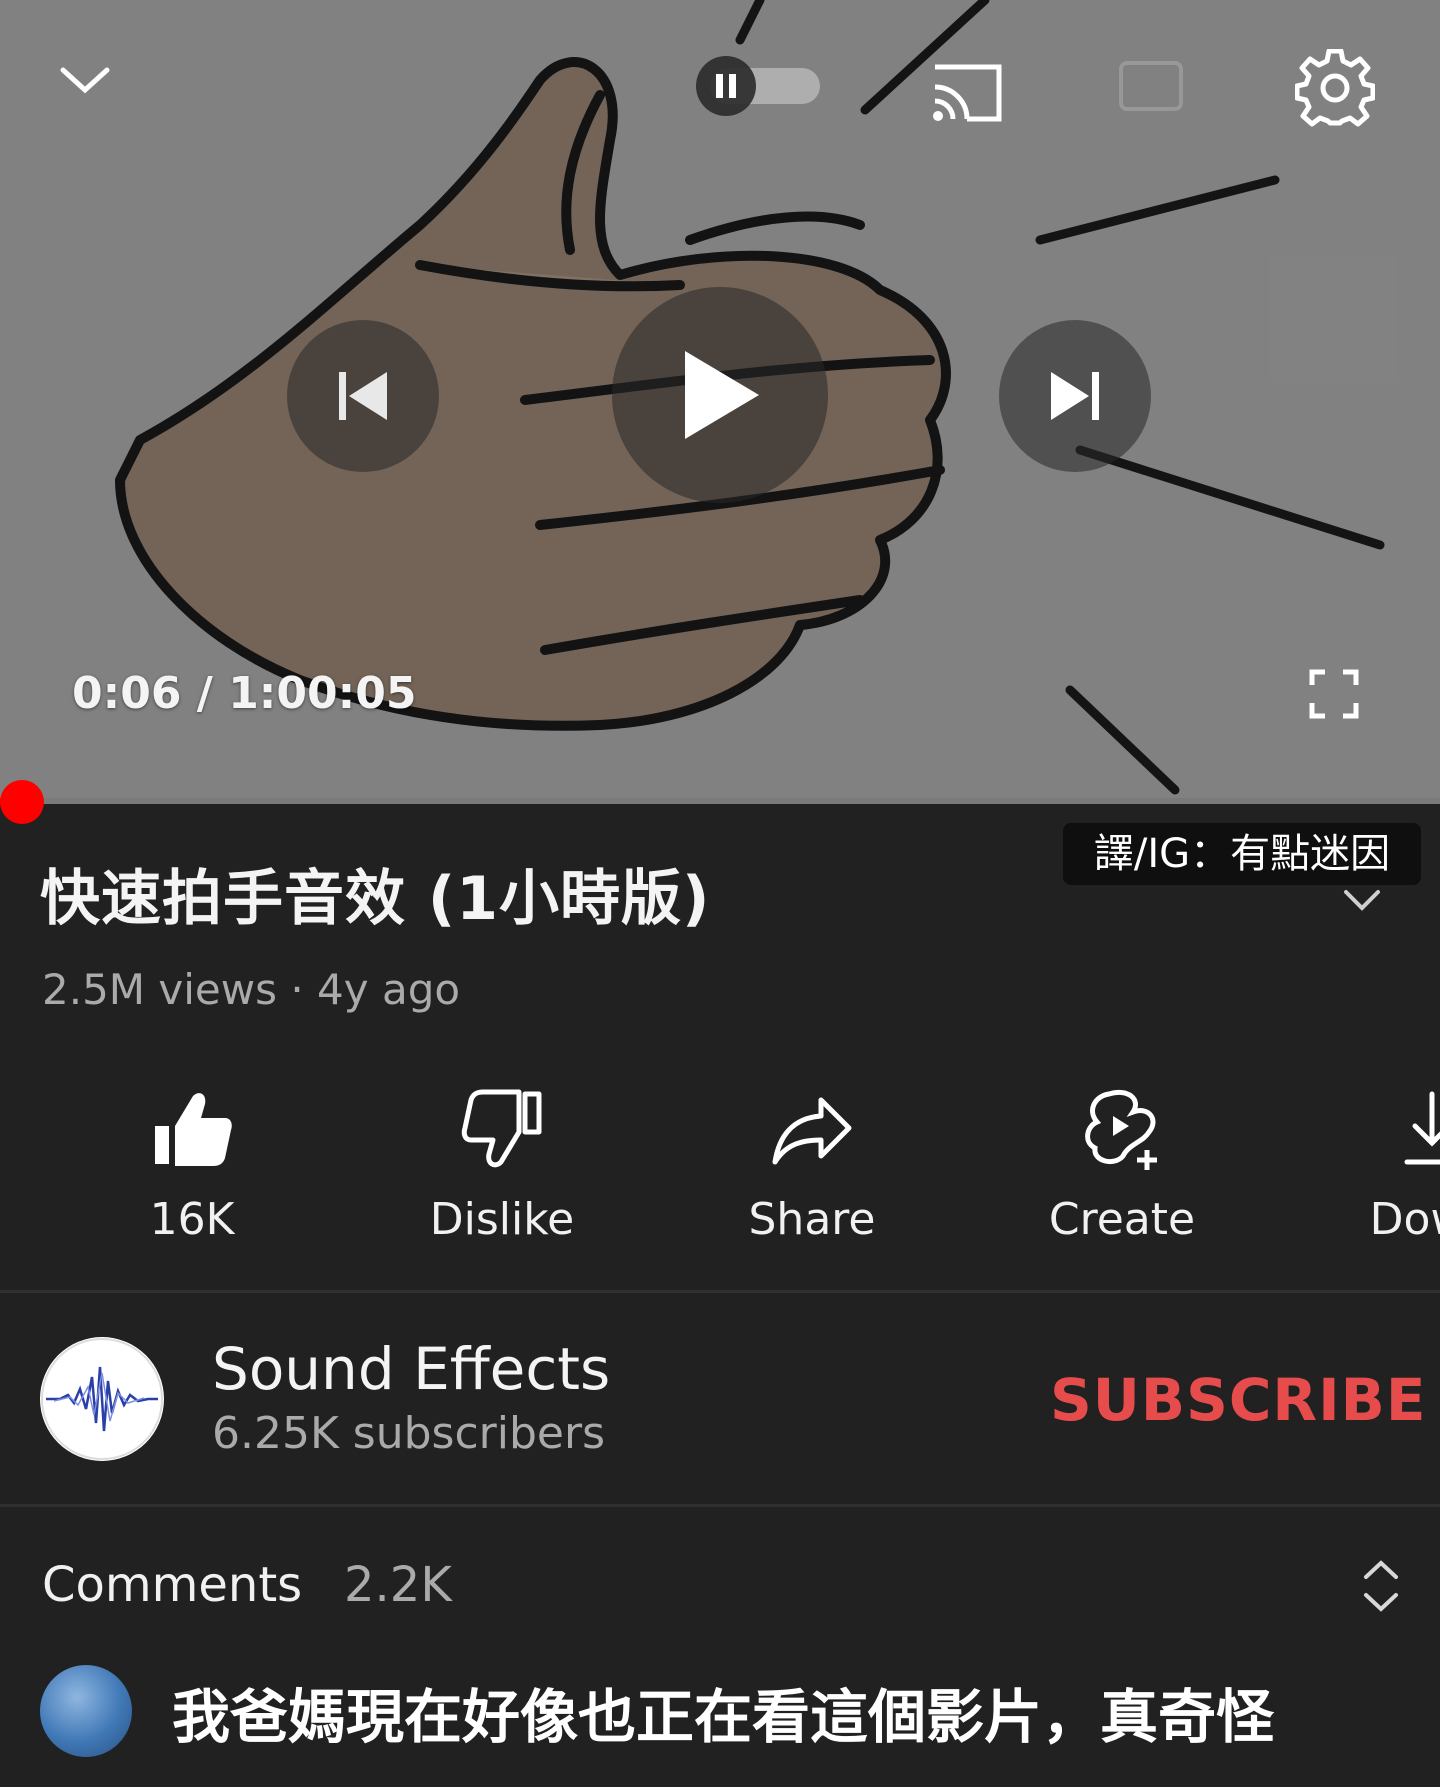 This screenshot has width=1440, height=1787. What do you see at coordinates (86, 1711) in the screenshot?
I see `commenter-avatar` at bounding box center [86, 1711].